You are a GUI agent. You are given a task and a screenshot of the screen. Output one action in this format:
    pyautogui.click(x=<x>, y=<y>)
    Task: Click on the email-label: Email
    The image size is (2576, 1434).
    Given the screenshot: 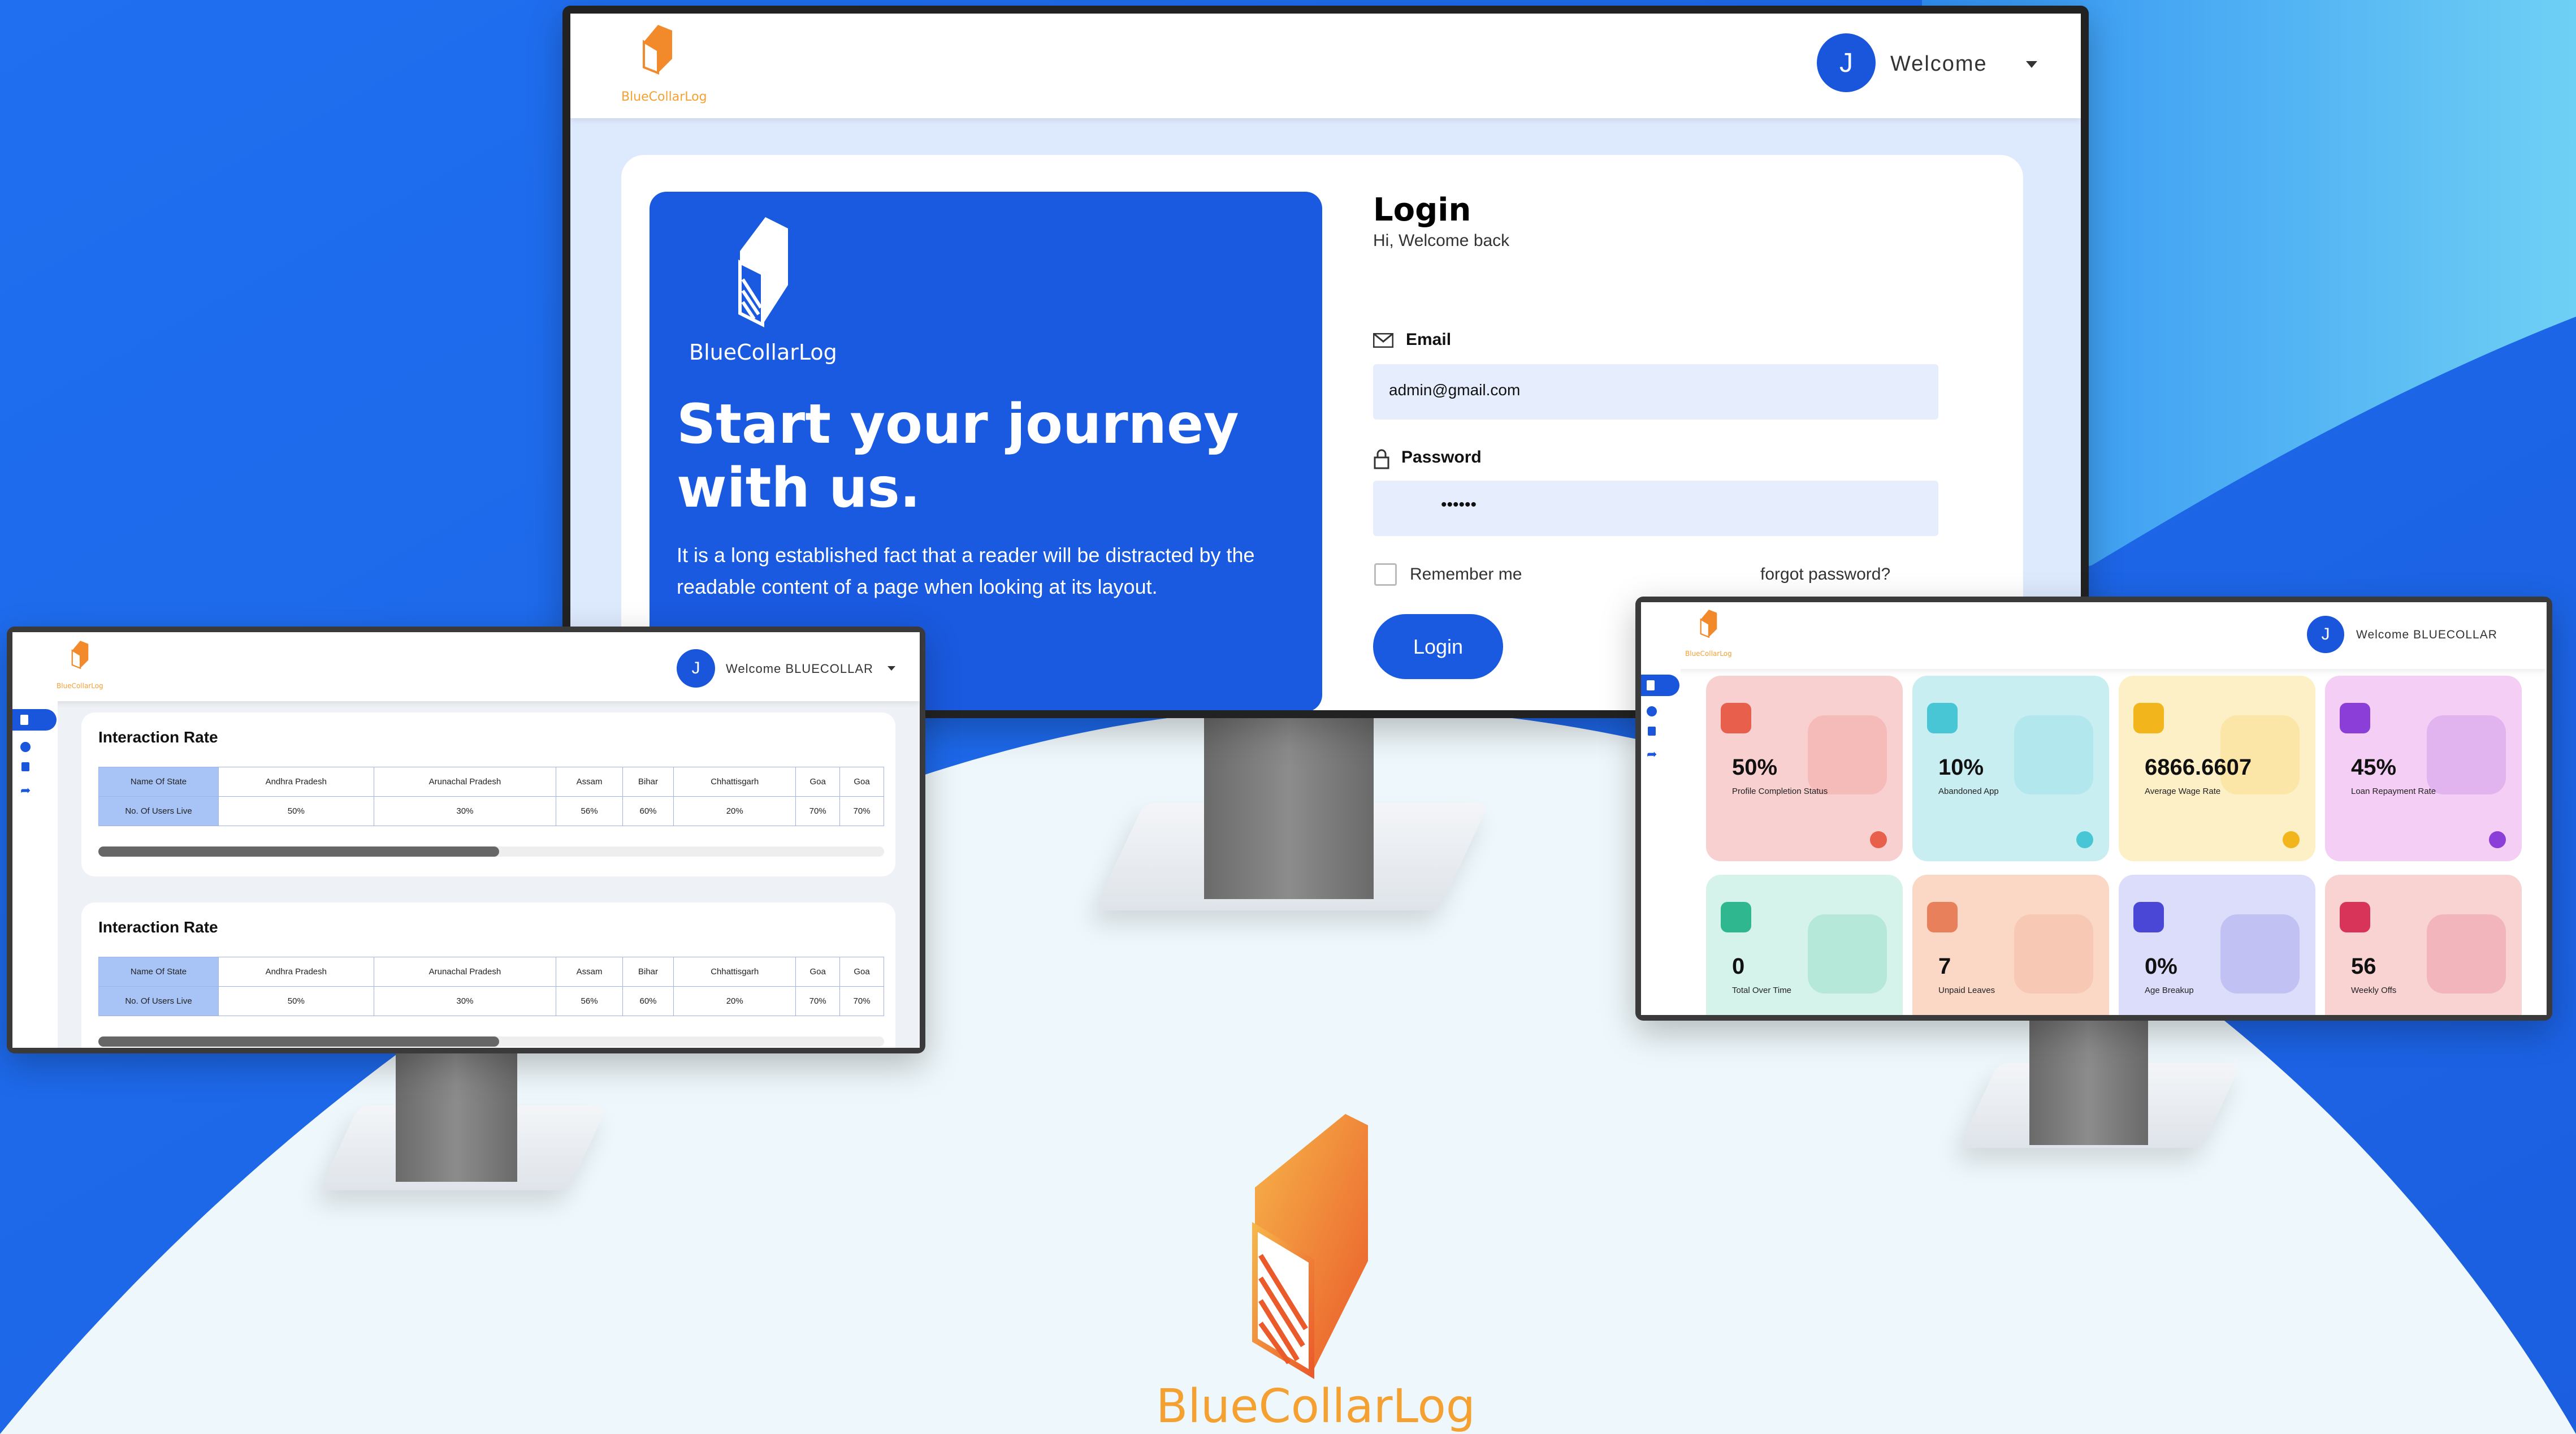 What is the action you would take?
    pyautogui.click(x=1429, y=339)
    